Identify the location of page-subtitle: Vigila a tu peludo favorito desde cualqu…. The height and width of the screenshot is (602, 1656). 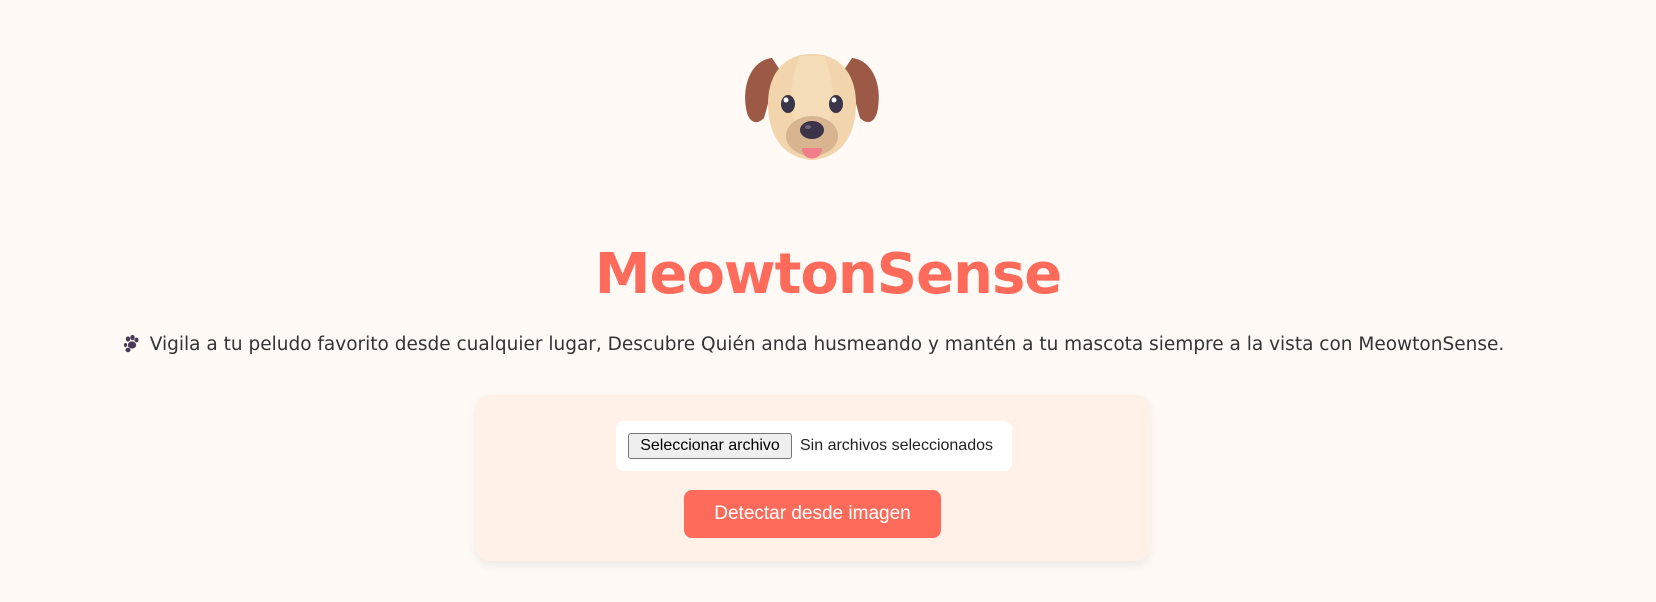
(813, 345).